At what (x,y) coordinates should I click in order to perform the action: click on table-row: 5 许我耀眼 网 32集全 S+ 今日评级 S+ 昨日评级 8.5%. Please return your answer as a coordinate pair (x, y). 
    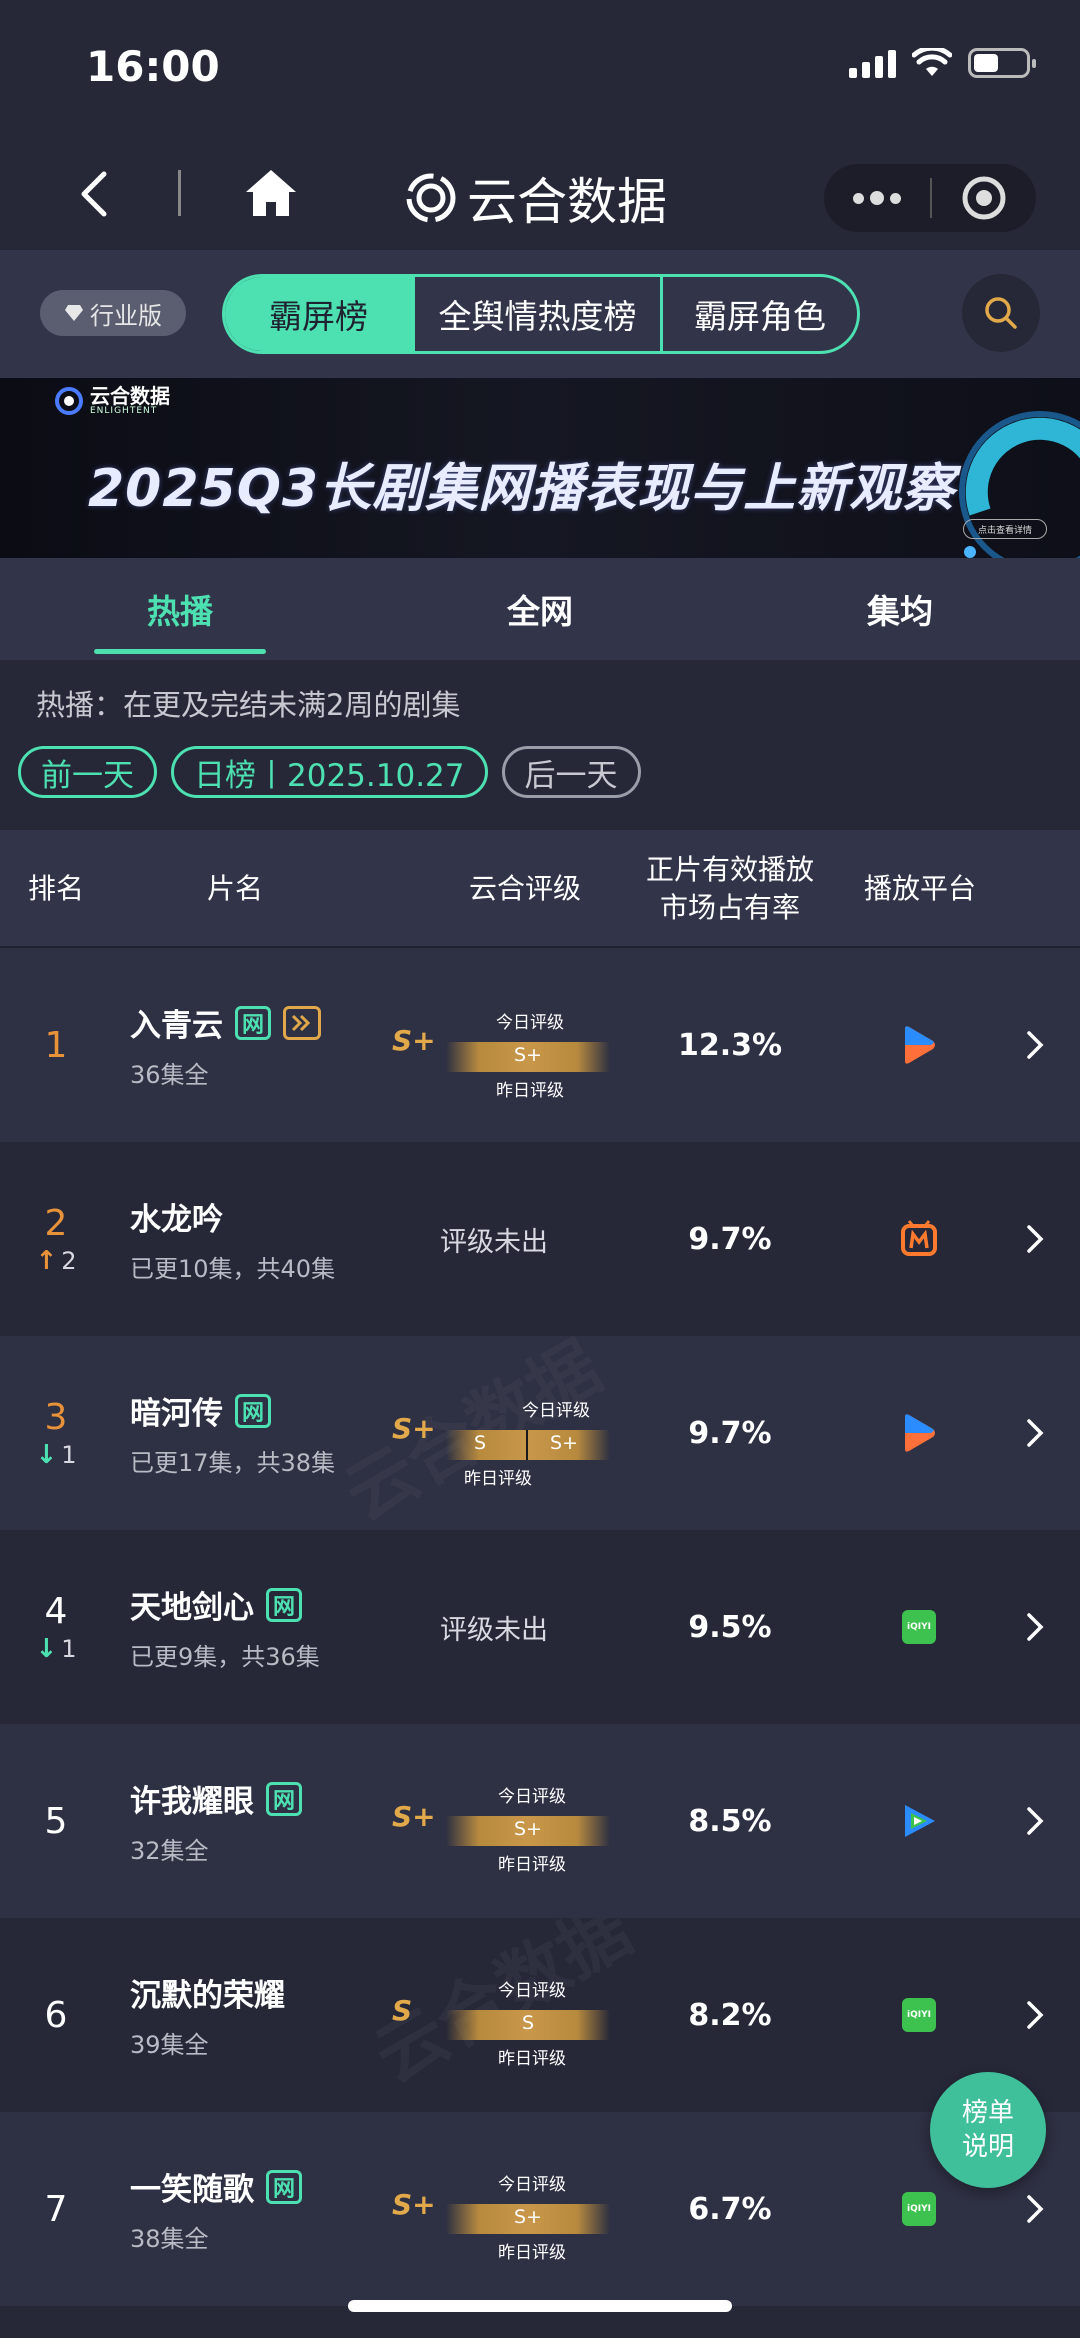
    Looking at the image, I should click on (540, 1821).